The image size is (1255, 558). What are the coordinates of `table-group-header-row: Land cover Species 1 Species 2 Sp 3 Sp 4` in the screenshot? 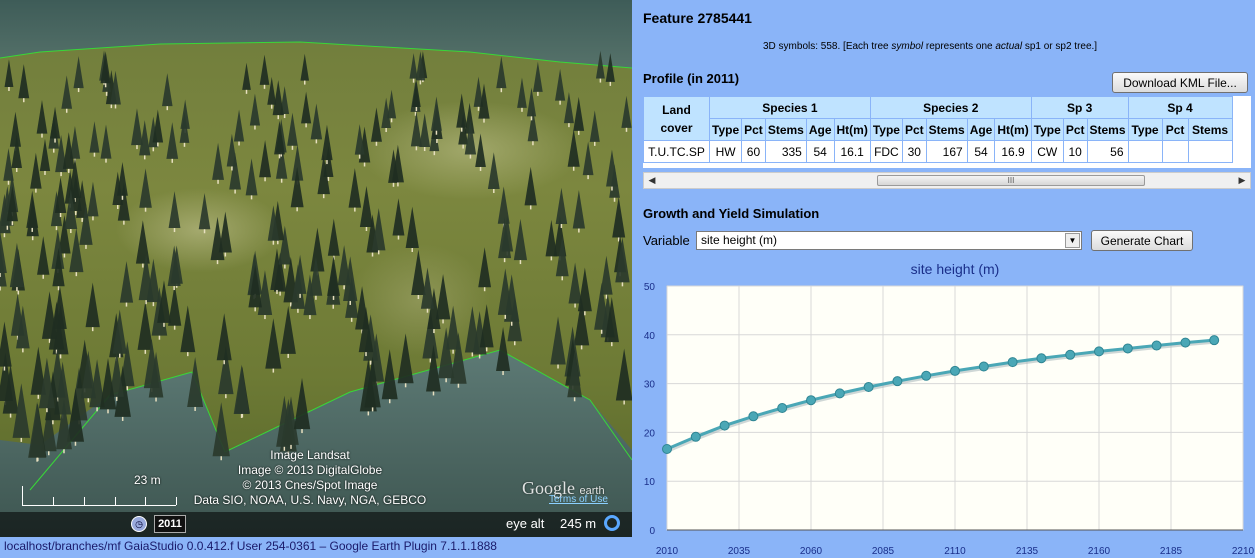 It's located at (938, 118).